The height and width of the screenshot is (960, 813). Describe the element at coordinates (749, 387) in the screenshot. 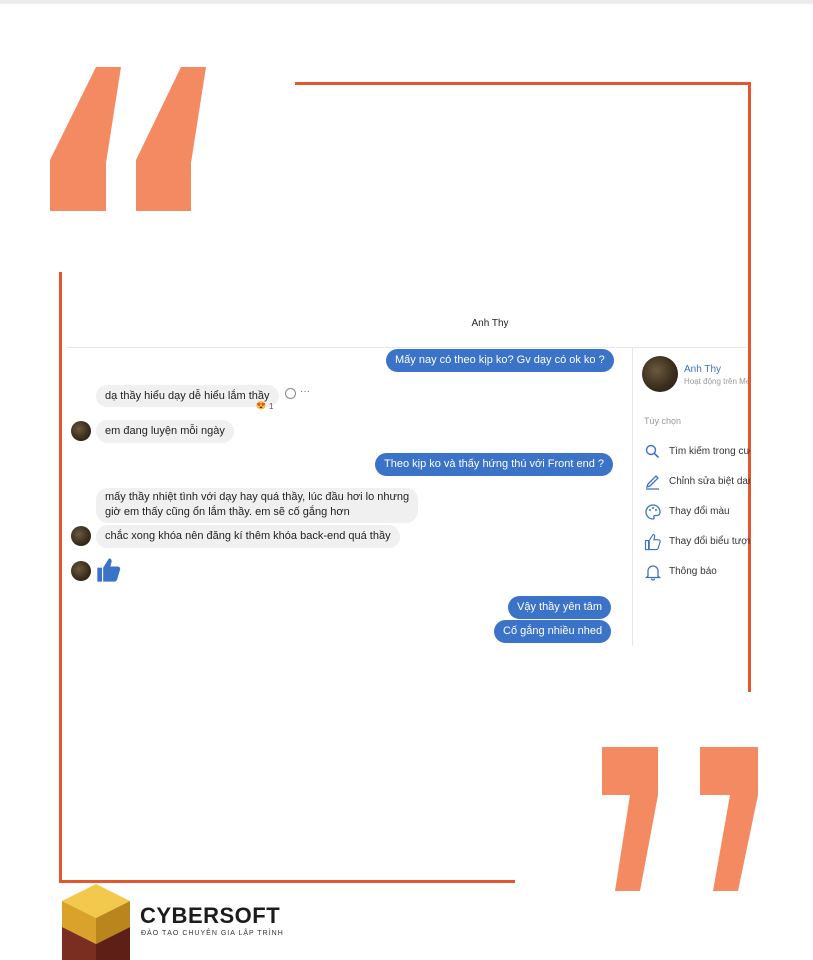

I see `frame-right-line` at that location.